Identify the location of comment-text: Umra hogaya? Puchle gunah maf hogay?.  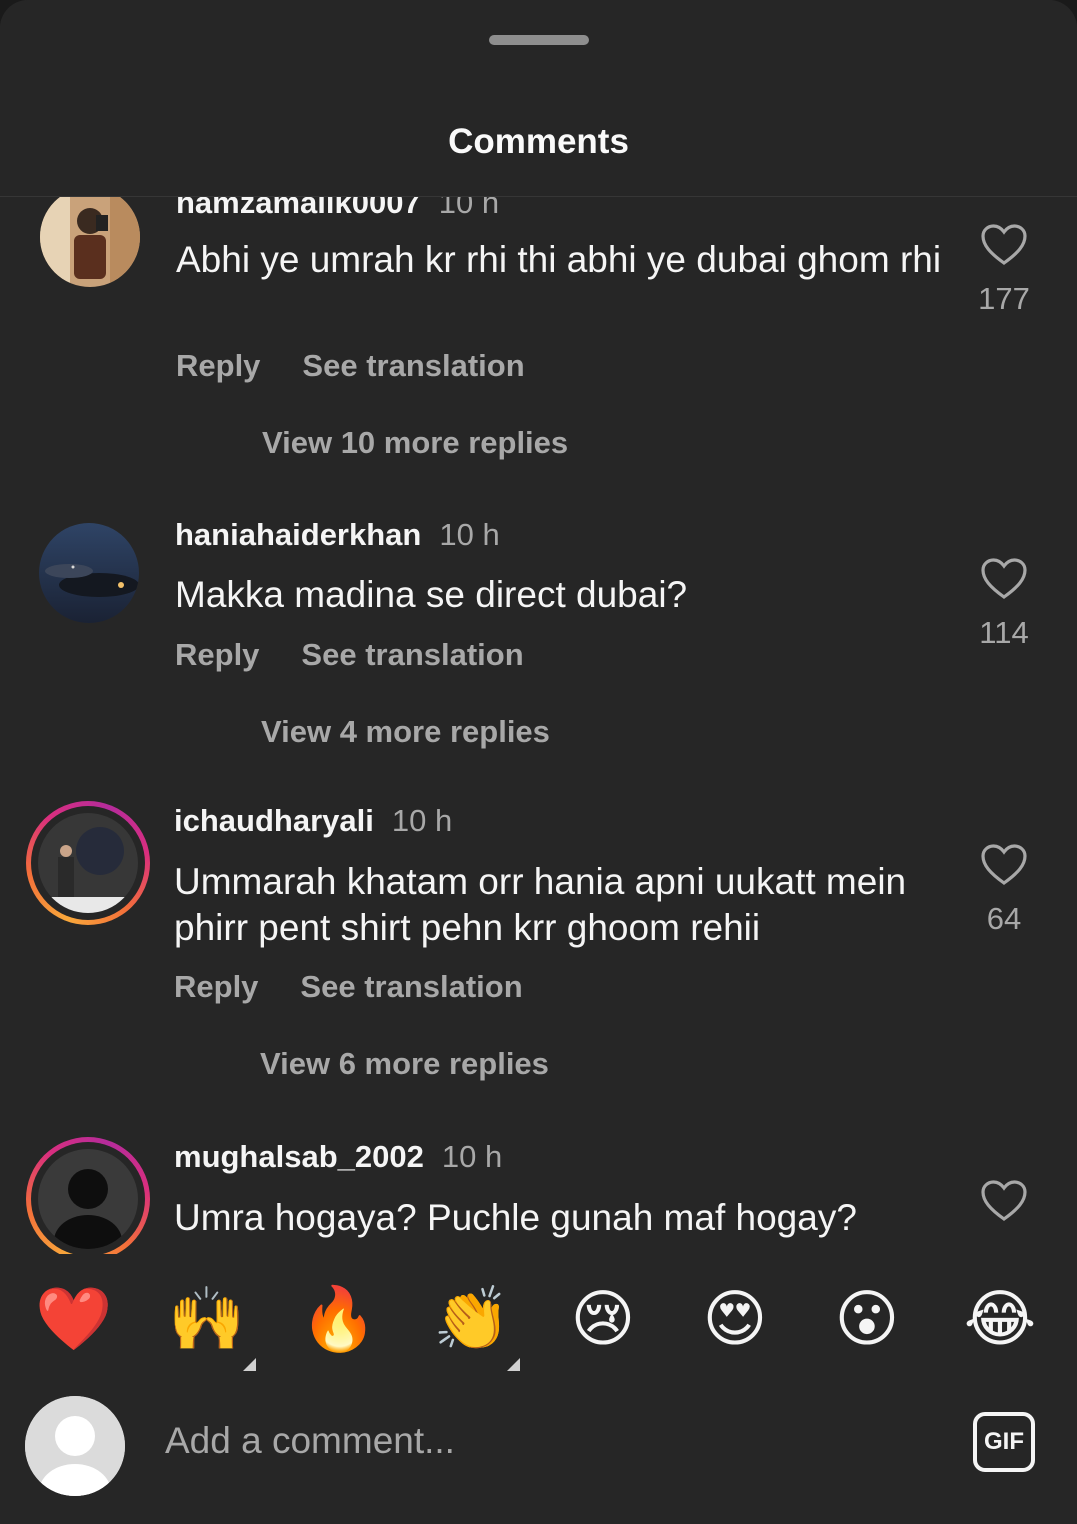
(515, 1217).